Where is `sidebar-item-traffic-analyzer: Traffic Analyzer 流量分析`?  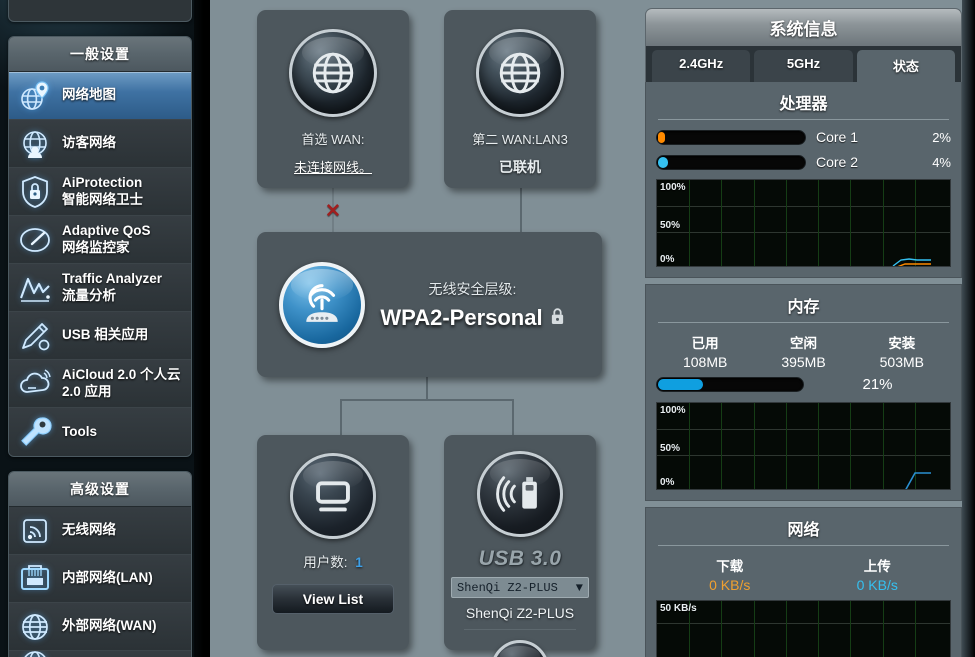 sidebar-item-traffic-analyzer: Traffic Analyzer 流量分析 is located at coordinates (100, 288).